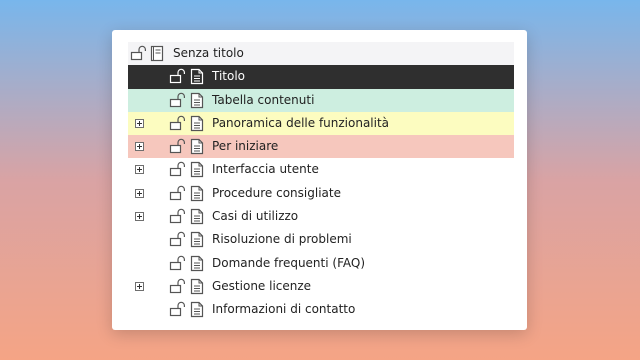 The image size is (640, 360). I want to click on tree-item-row: Interfaccia utente, so click(321, 169).